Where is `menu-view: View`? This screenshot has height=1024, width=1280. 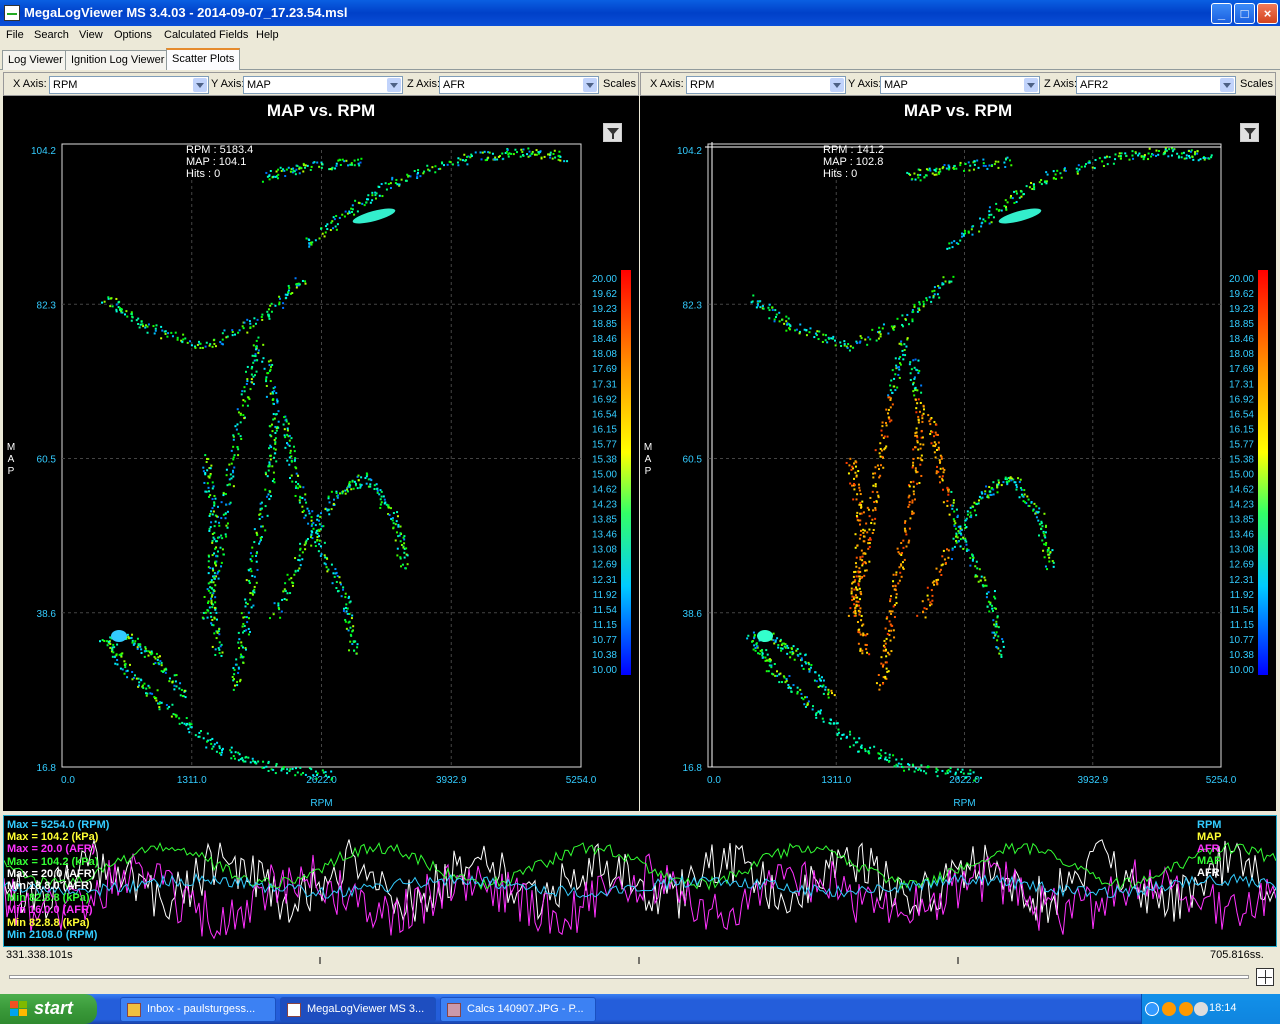
menu-view: View is located at coordinates (91, 35).